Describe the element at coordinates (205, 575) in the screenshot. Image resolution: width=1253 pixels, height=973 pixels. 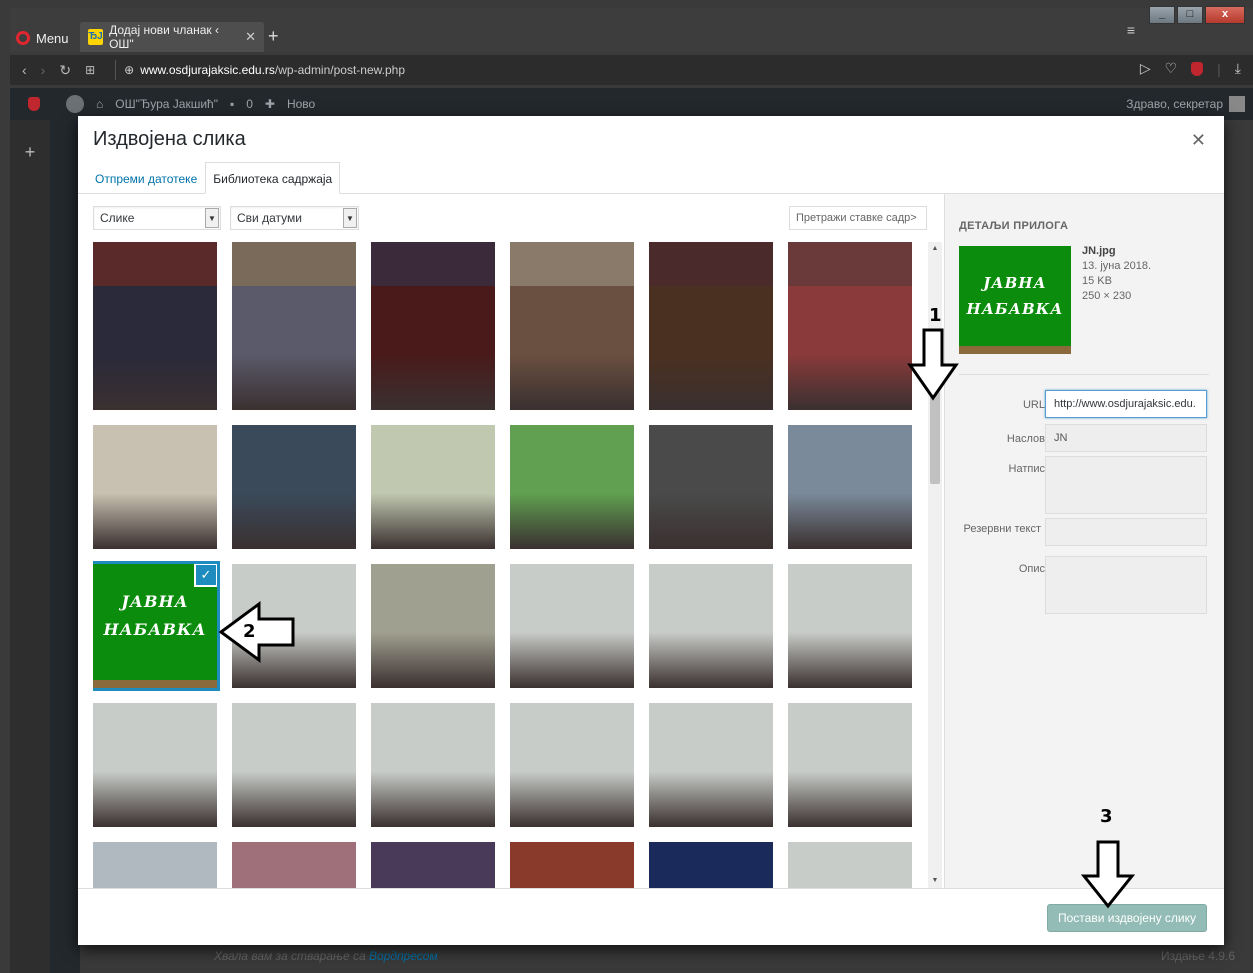
I see `checkmark-icon: ✓` at that location.